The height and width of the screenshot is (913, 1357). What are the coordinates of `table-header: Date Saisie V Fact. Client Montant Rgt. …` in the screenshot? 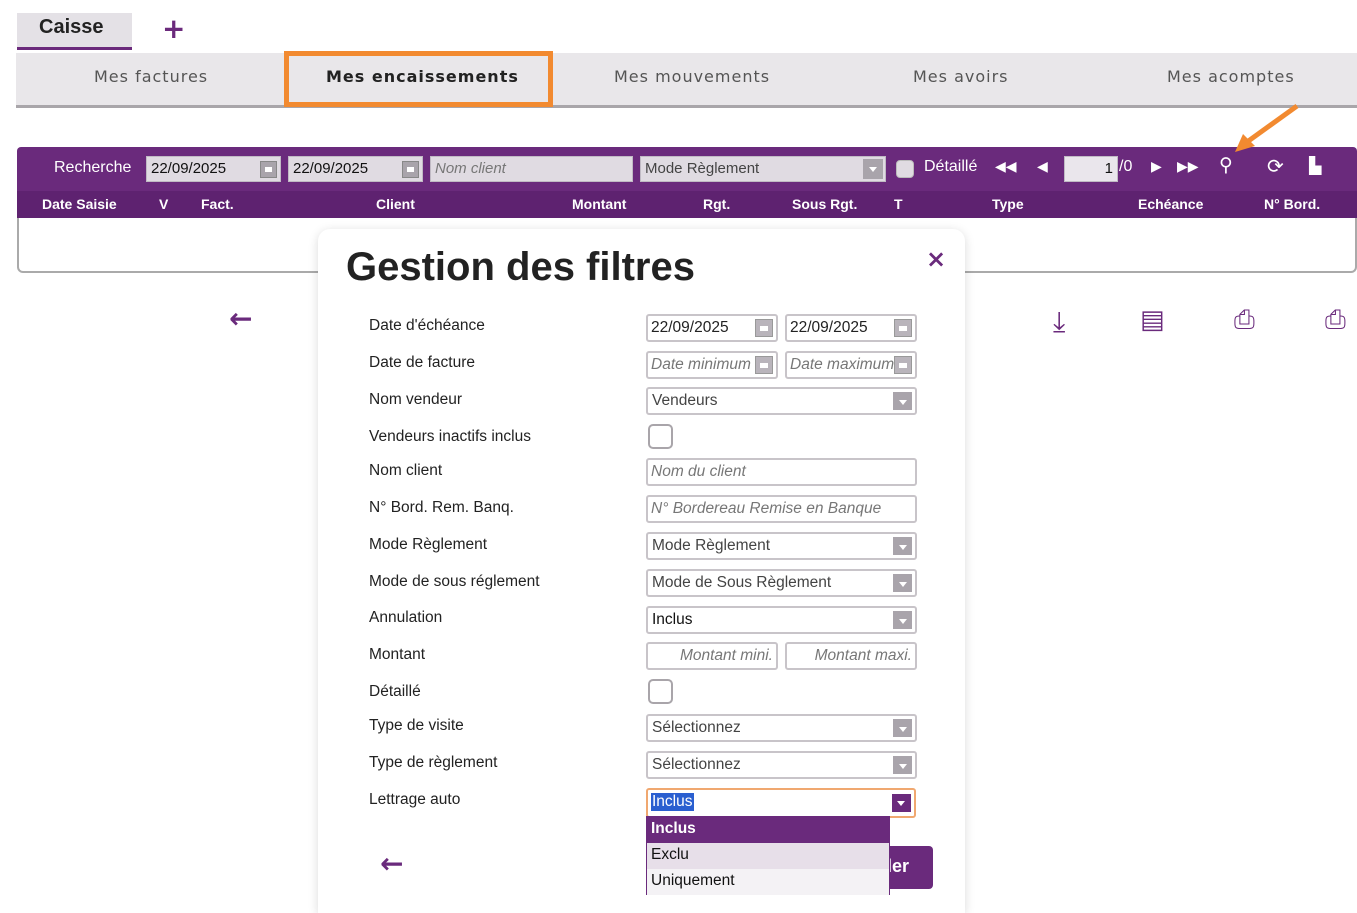 It's located at (687, 204).